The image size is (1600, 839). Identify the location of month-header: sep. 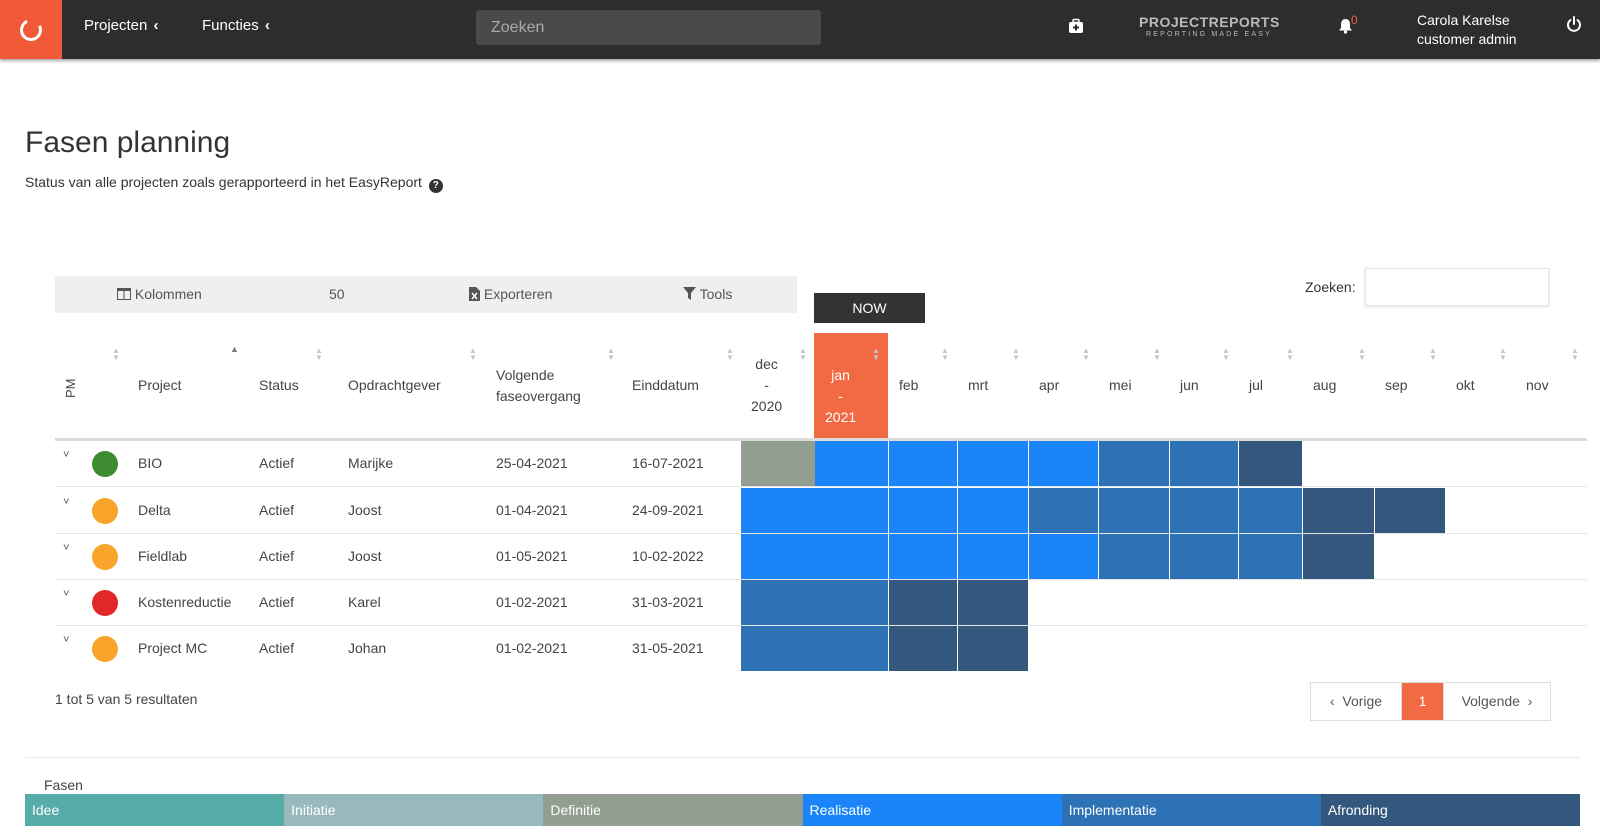
(1396, 385).